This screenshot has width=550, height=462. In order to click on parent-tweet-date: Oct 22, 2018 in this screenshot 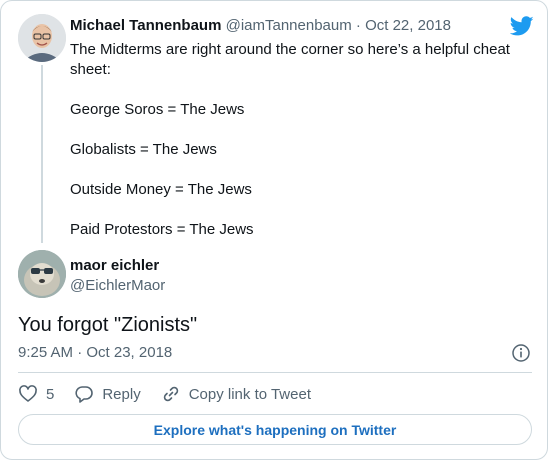, I will do `click(408, 25)`.